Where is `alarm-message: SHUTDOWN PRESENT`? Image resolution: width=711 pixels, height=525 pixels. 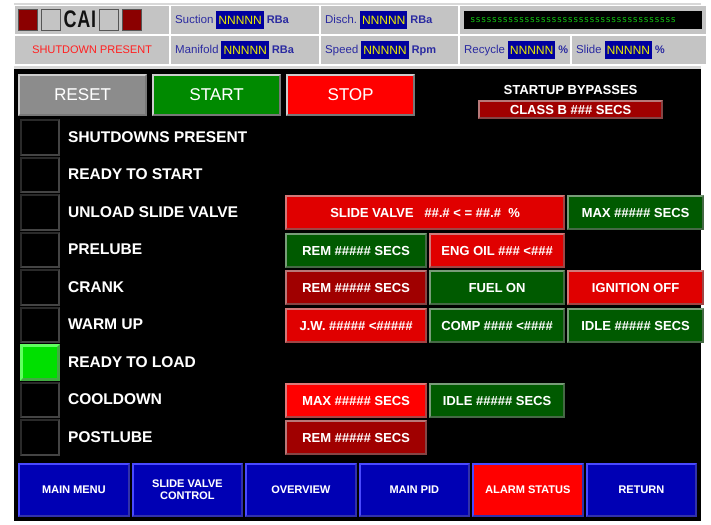 alarm-message: SHUTDOWN PRESENT is located at coordinates (92, 50).